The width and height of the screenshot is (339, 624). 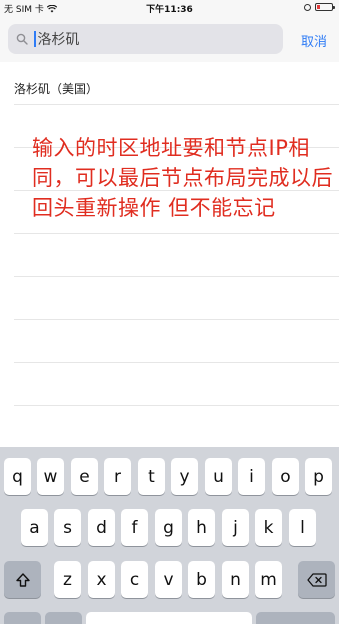 What do you see at coordinates (295, 618) in the screenshot?
I see `return-key` at bounding box center [295, 618].